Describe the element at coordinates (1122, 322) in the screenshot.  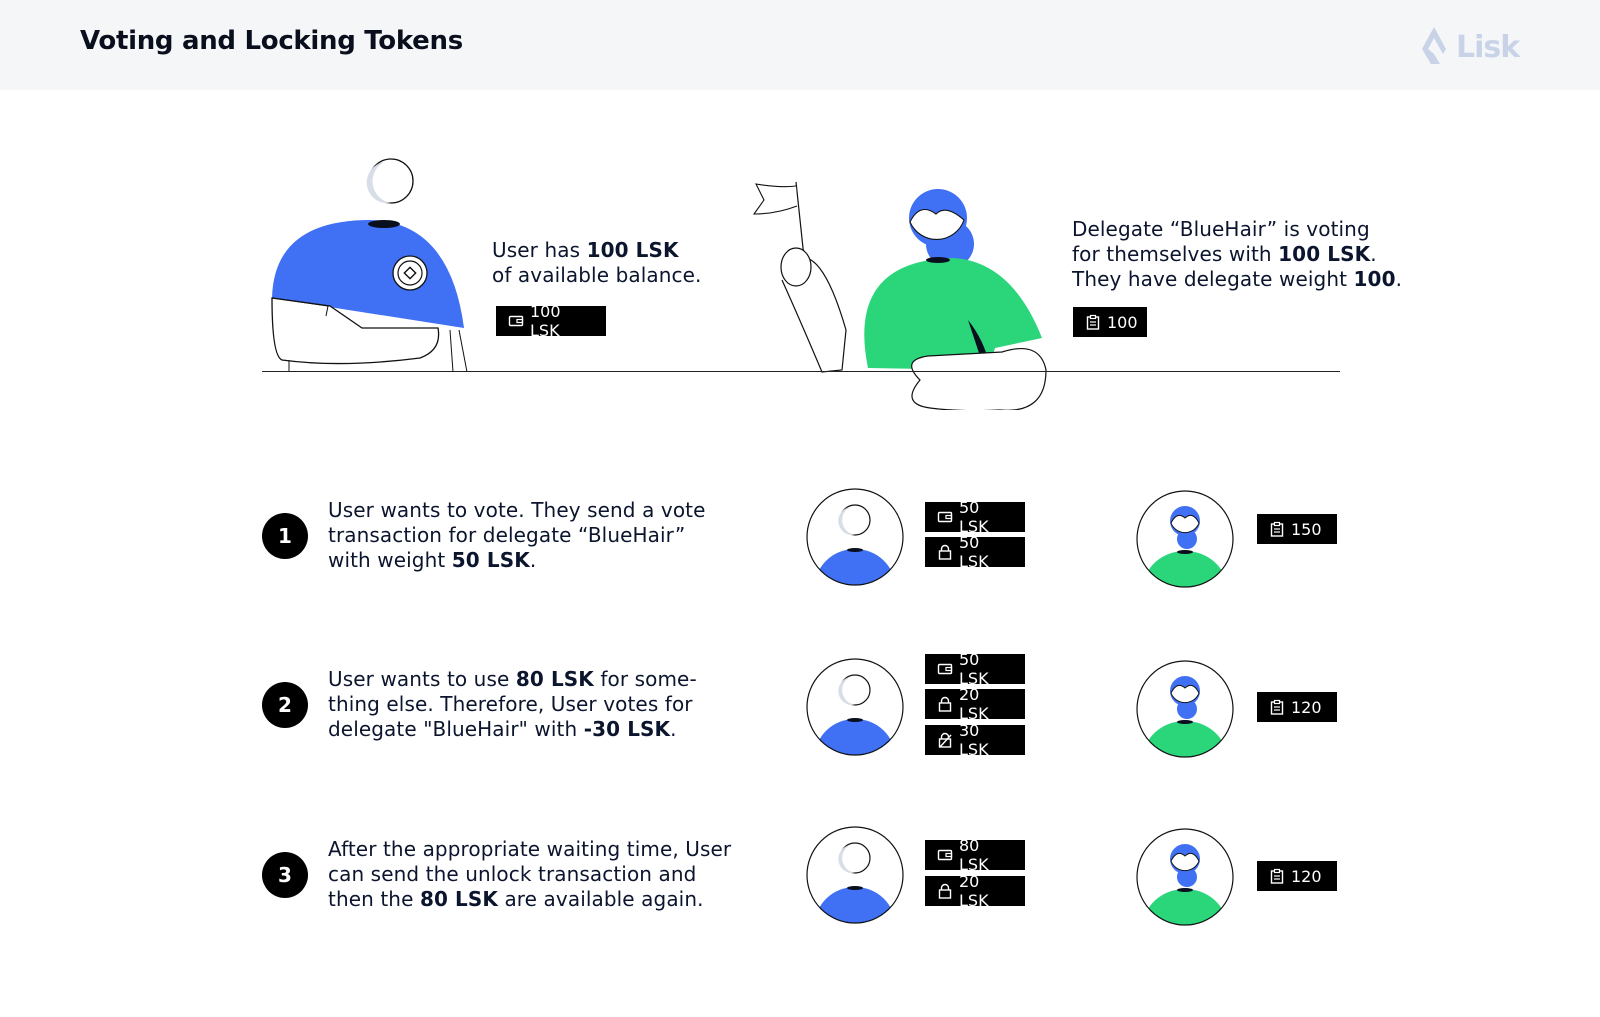
I see `delegate-weight-value: 100` at that location.